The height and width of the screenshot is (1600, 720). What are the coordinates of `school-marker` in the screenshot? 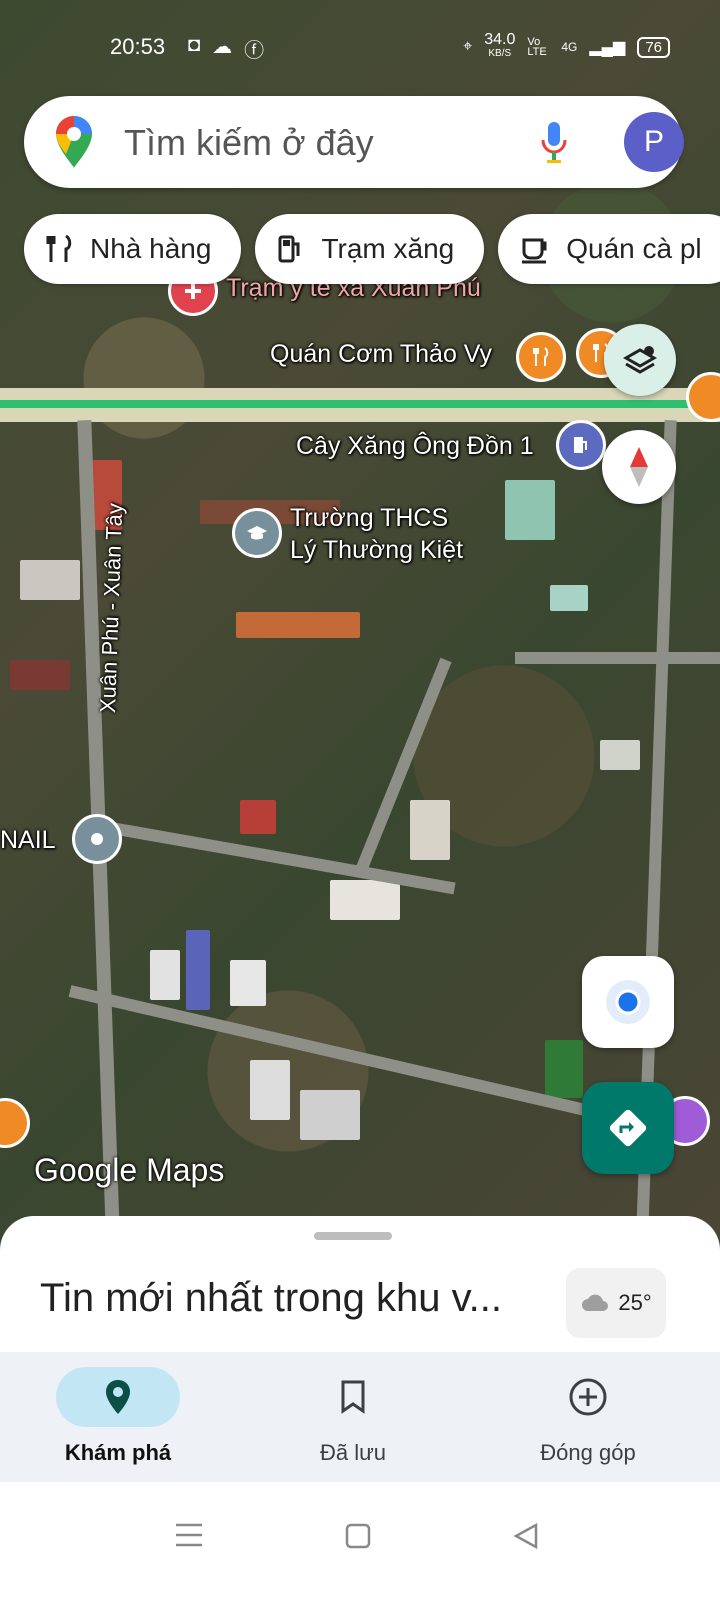 It's located at (257, 533).